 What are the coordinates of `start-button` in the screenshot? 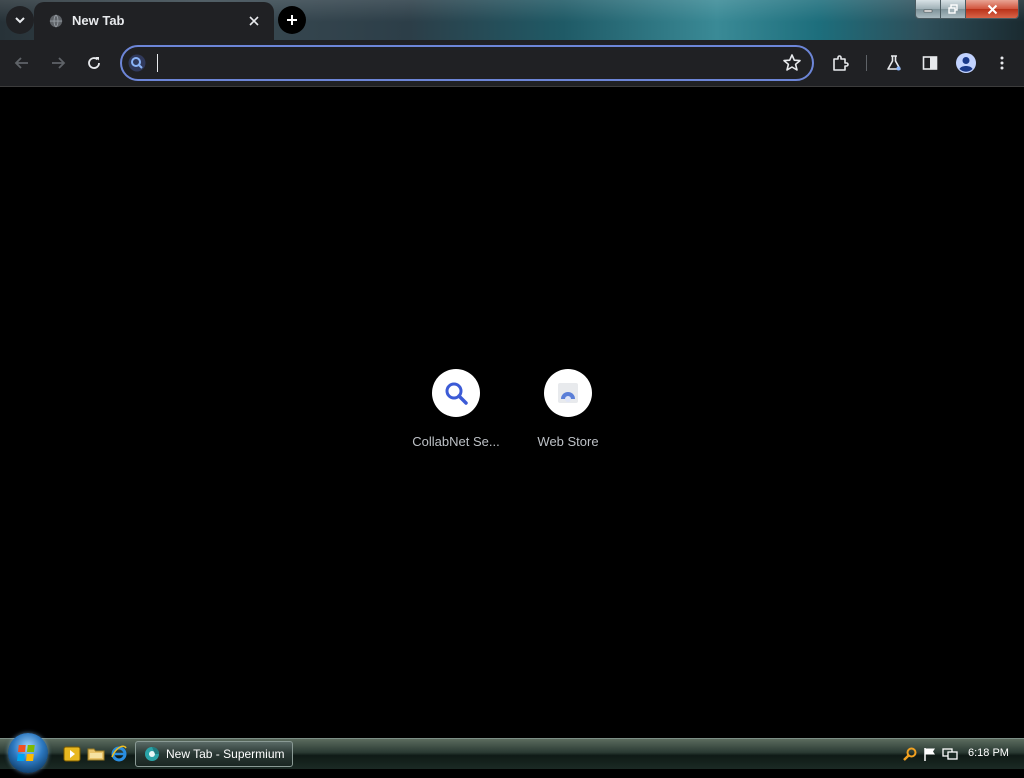 It's located at (28, 753).